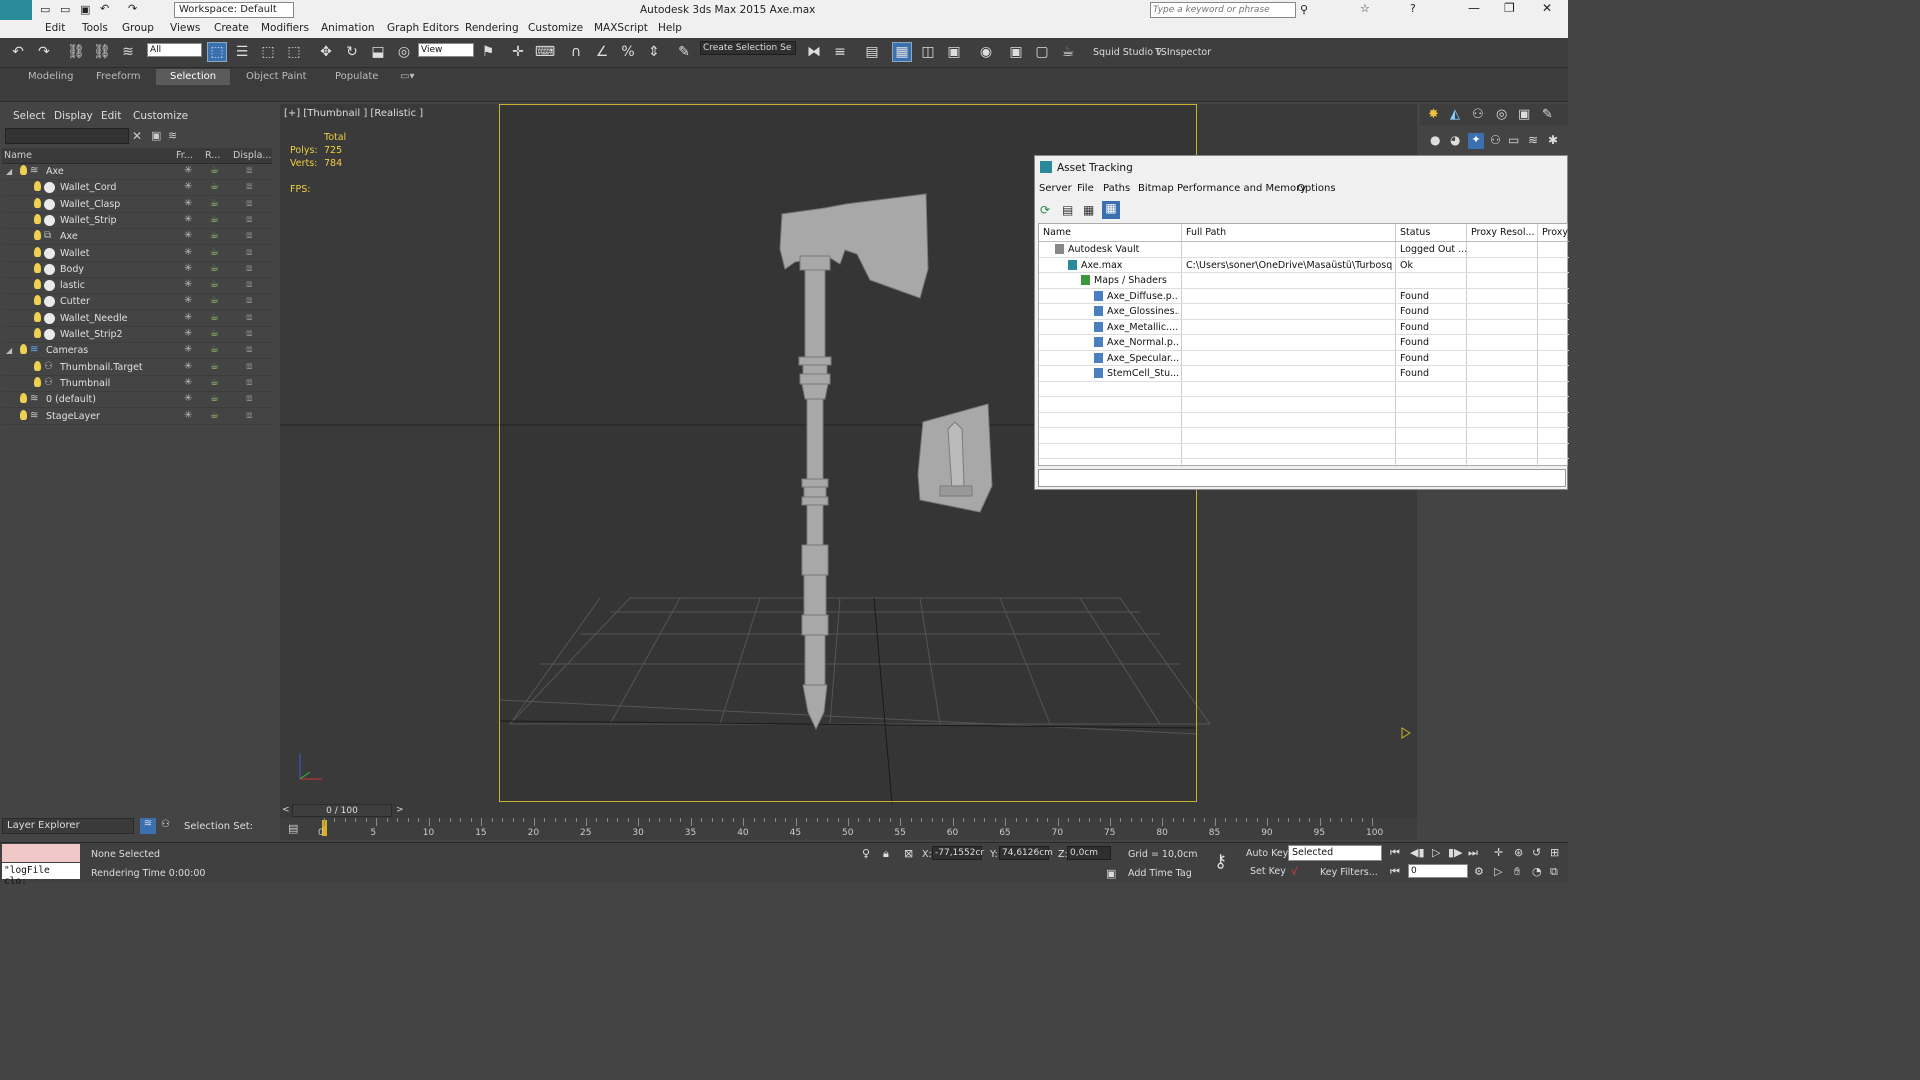 The width and height of the screenshot is (1920, 1080). Describe the element at coordinates (1304, 312) in the screenshot. I see `asset-row: Axe_Glossines... Found` at that location.